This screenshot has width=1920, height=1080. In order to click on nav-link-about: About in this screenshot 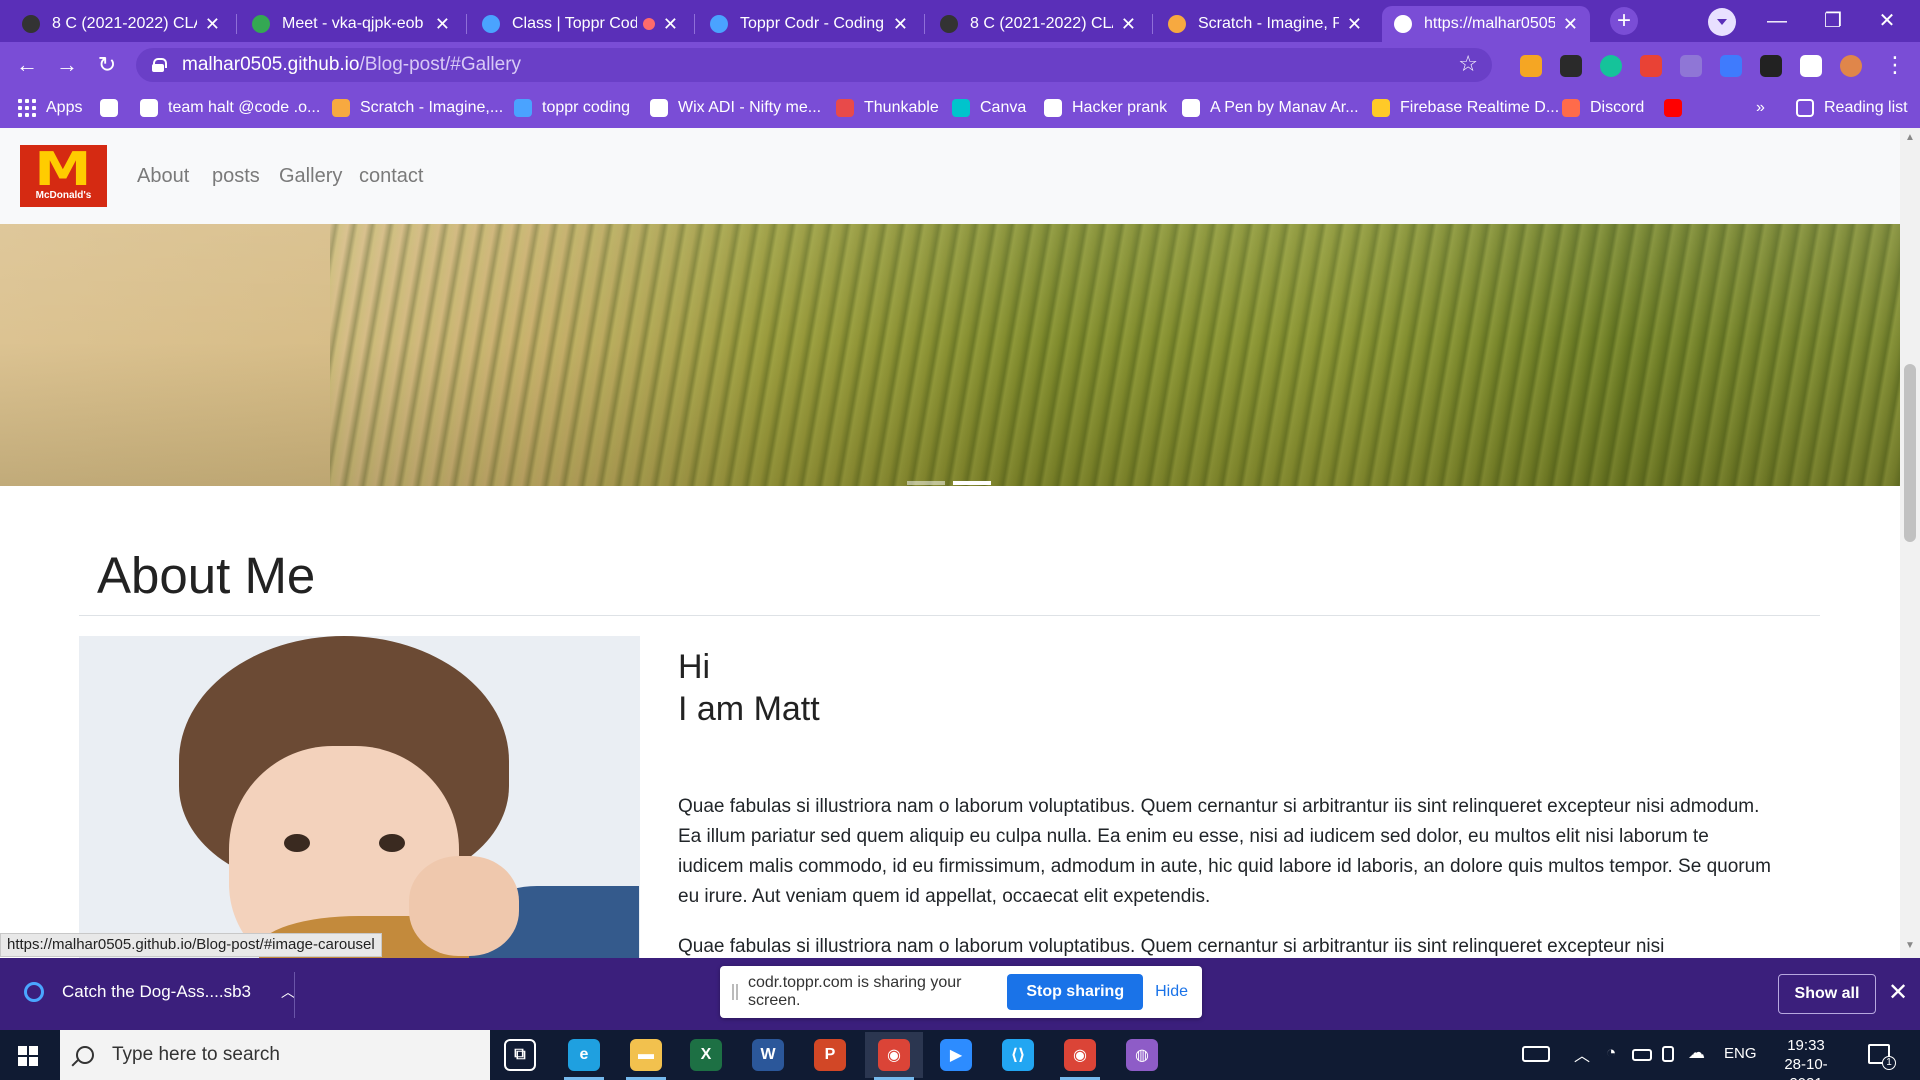, I will do `click(163, 176)`.